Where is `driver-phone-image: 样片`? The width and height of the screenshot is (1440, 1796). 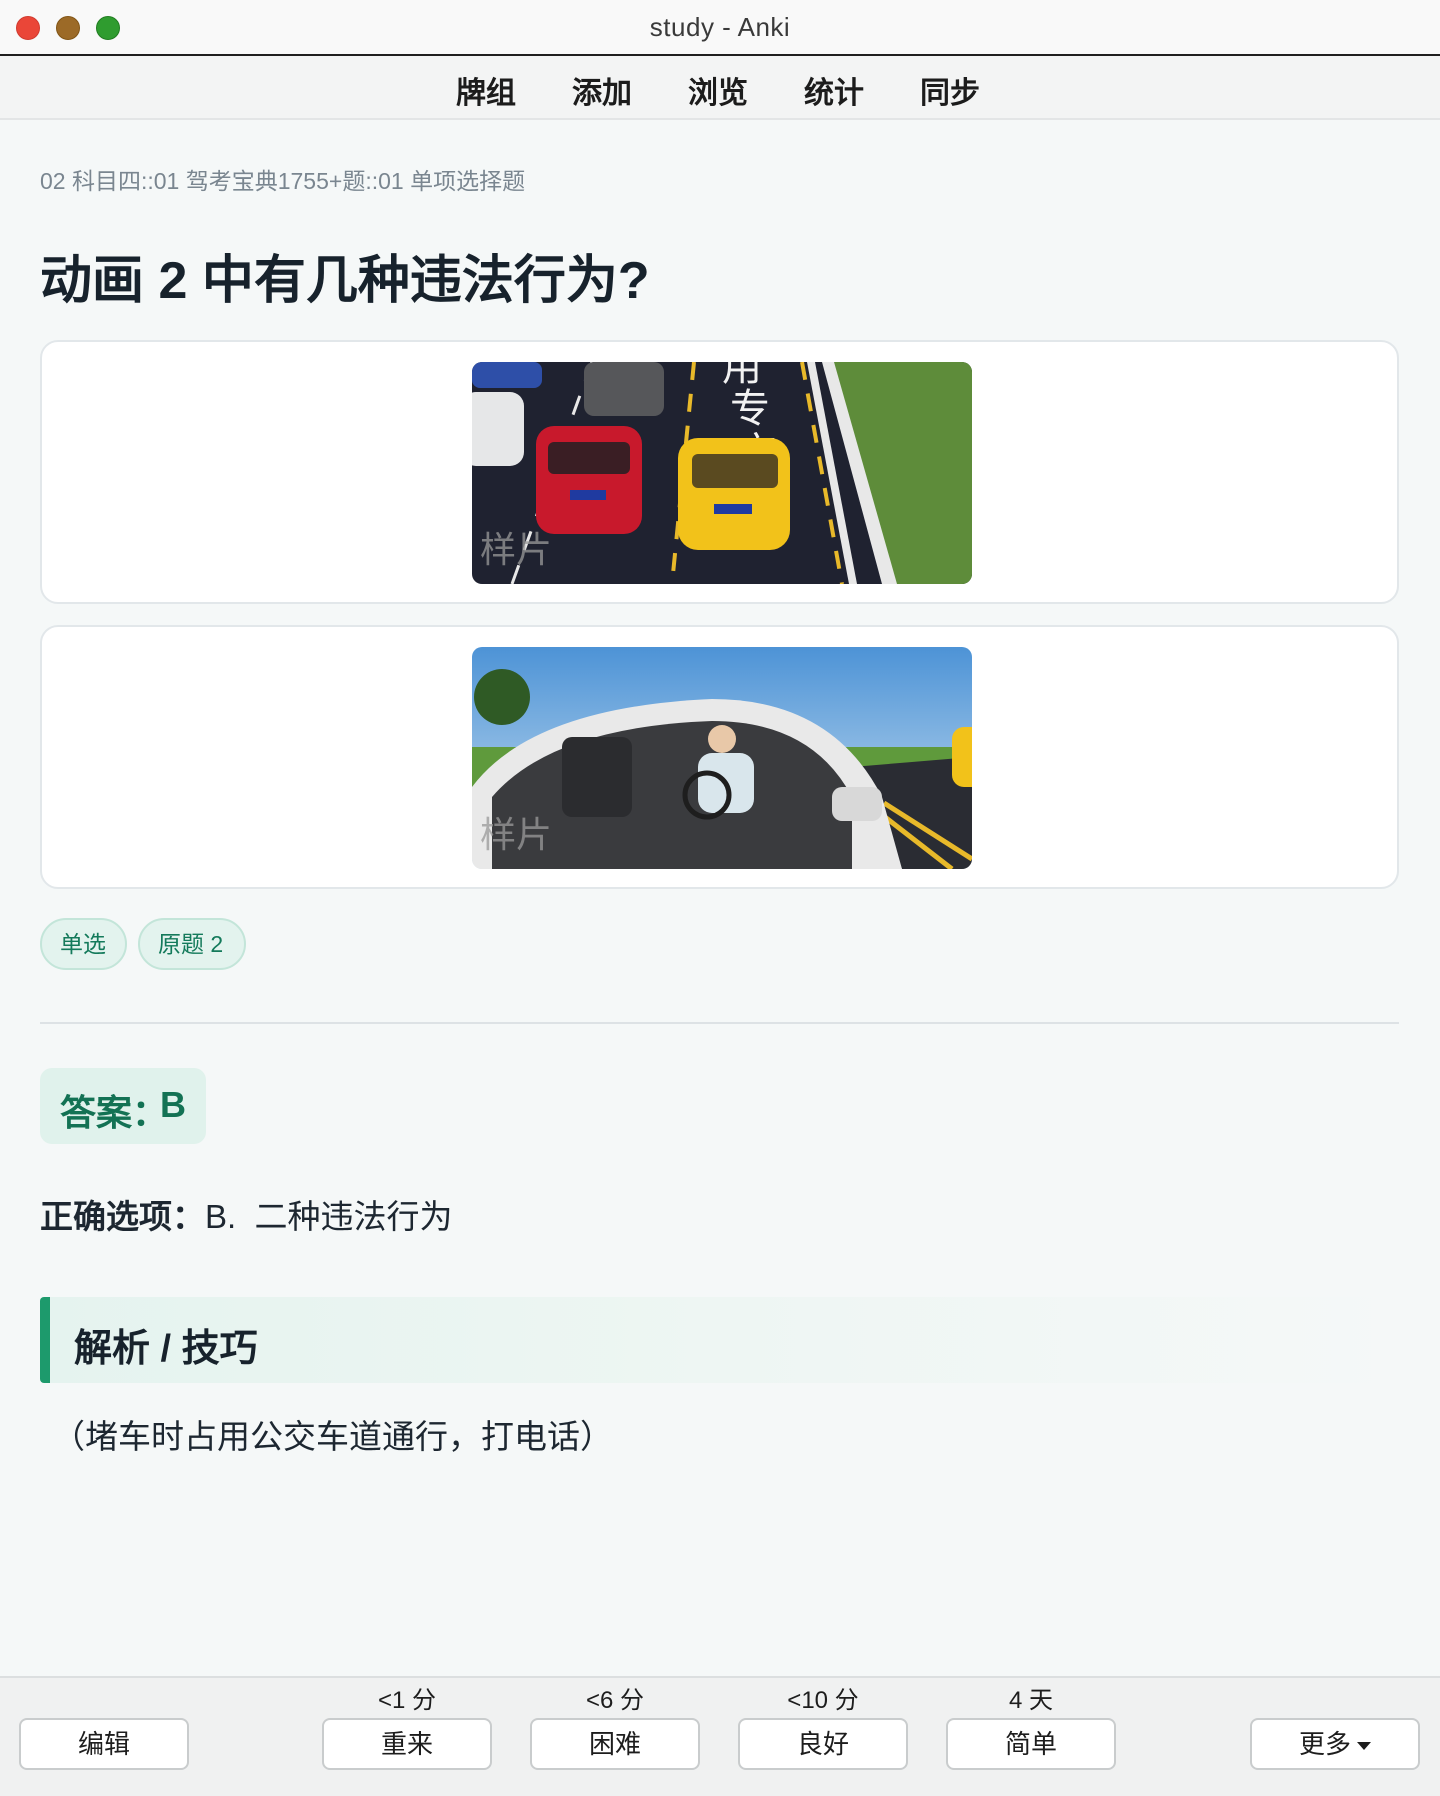
driver-phone-image: 样片 is located at coordinates (722, 758).